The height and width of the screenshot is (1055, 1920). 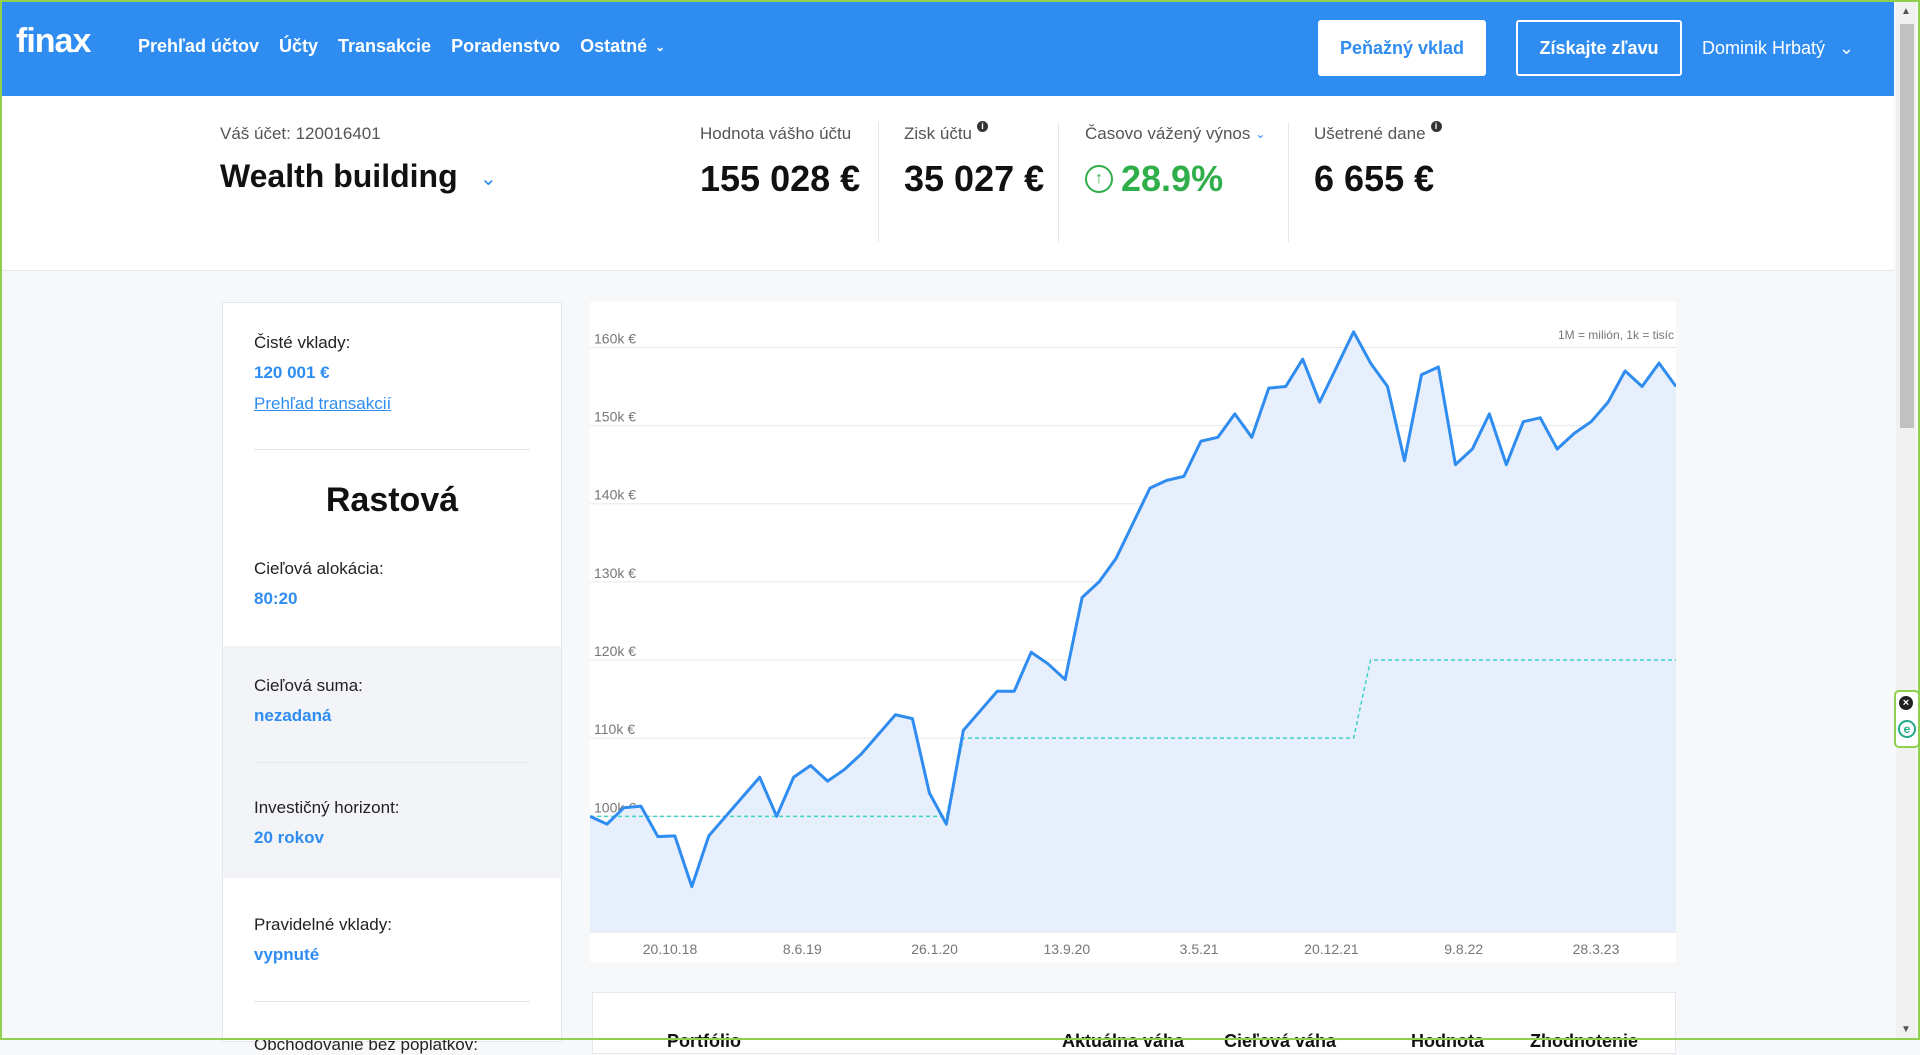 What do you see at coordinates (1402, 48) in the screenshot?
I see `cash-deposit-button: Peňažný vklad` at bounding box center [1402, 48].